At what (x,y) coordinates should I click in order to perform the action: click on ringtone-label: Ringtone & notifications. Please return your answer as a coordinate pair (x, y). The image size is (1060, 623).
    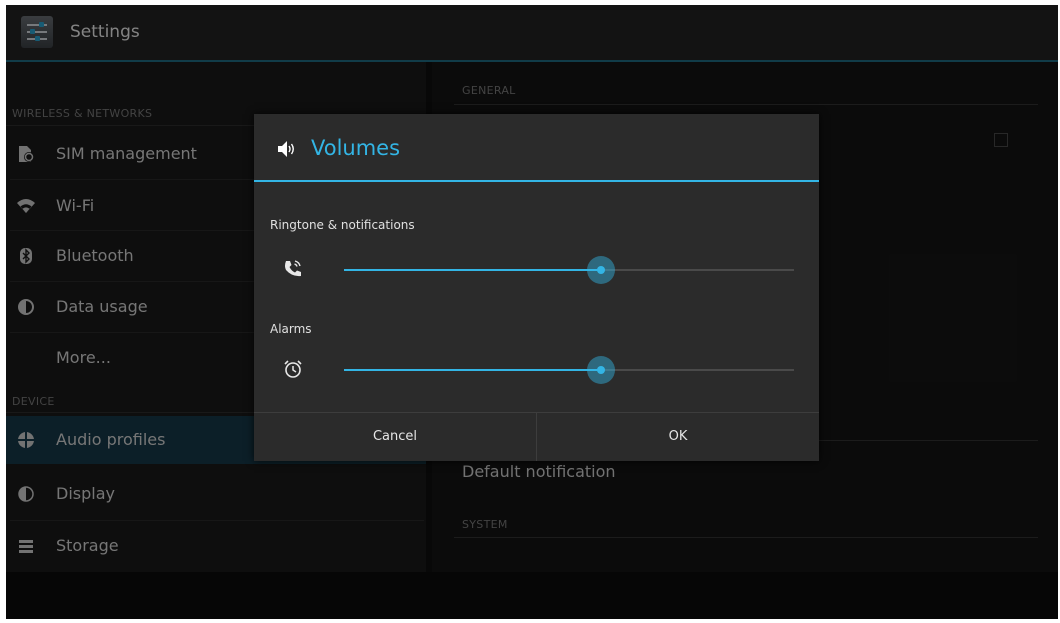
    Looking at the image, I should click on (342, 225).